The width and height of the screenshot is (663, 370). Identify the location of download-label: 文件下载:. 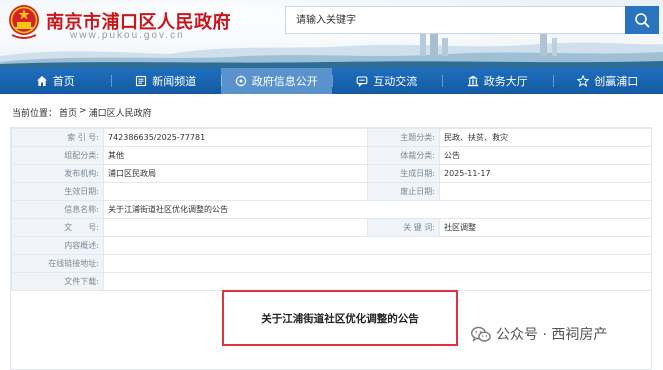
(57, 281).